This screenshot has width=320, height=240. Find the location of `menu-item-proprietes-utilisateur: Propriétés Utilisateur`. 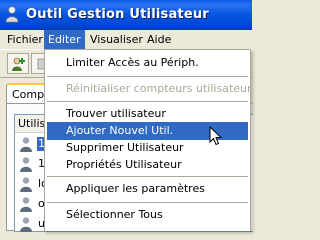

menu-item-proprietes-utilisateur: Propriétés Utilisateur is located at coordinates (147, 165).